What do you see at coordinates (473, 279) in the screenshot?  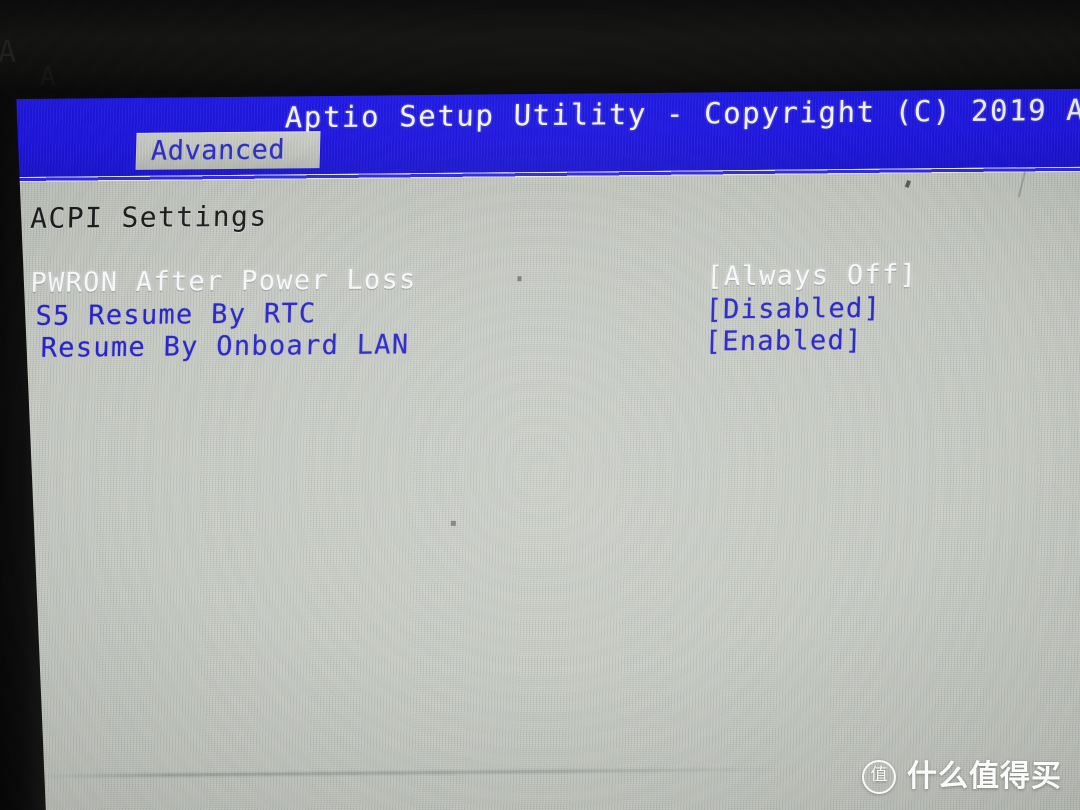 I see `setting-row: PWRON After Power Loss [Always Off]` at bounding box center [473, 279].